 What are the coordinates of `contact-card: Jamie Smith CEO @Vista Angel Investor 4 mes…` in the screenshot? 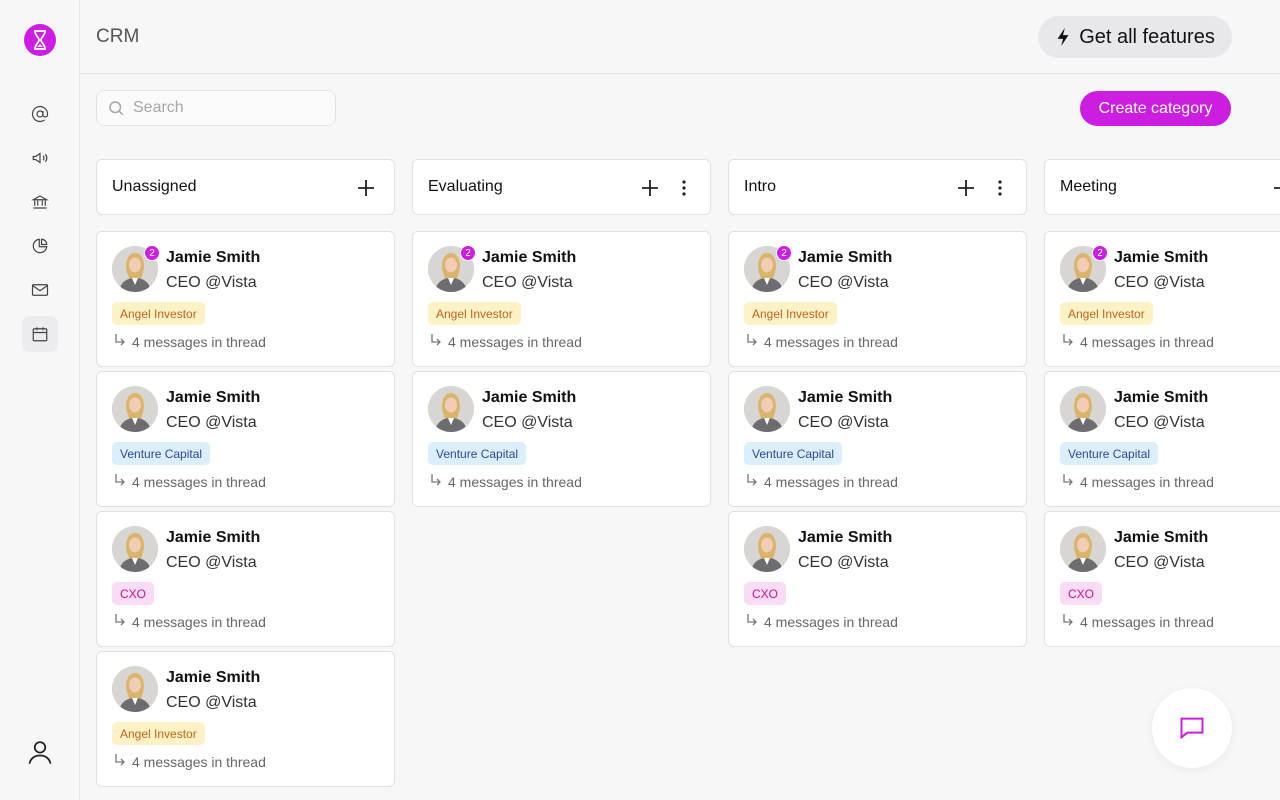 It's located at (245, 719).